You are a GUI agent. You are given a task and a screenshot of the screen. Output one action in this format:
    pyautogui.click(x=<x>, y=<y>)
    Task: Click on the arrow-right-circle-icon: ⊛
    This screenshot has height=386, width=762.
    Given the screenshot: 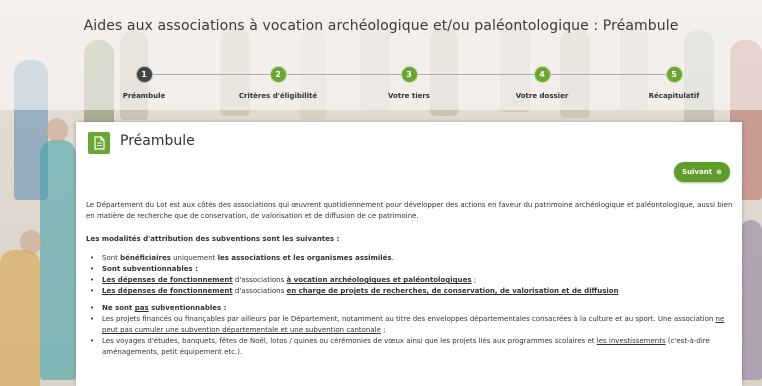 What is the action you would take?
    pyautogui.click(x=719, y=172)
    